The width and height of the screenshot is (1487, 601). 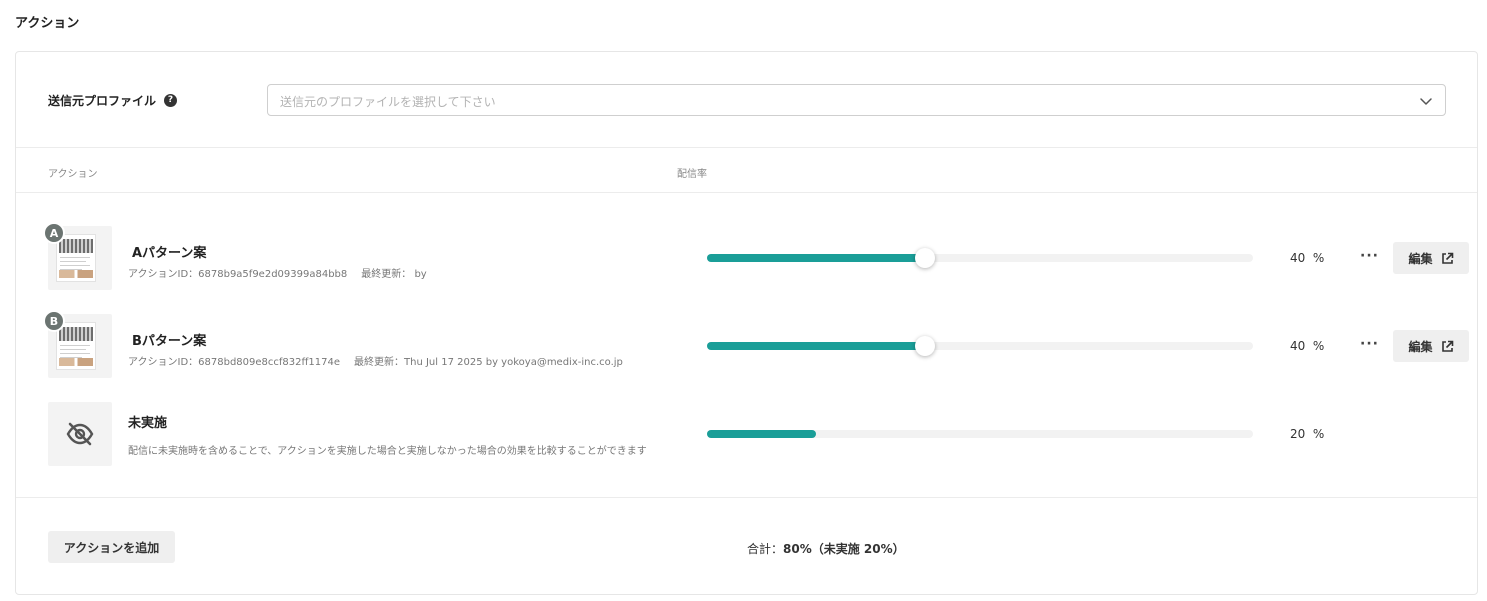 I want to click on column-header-action: アクション, so click(x=73, y=174).